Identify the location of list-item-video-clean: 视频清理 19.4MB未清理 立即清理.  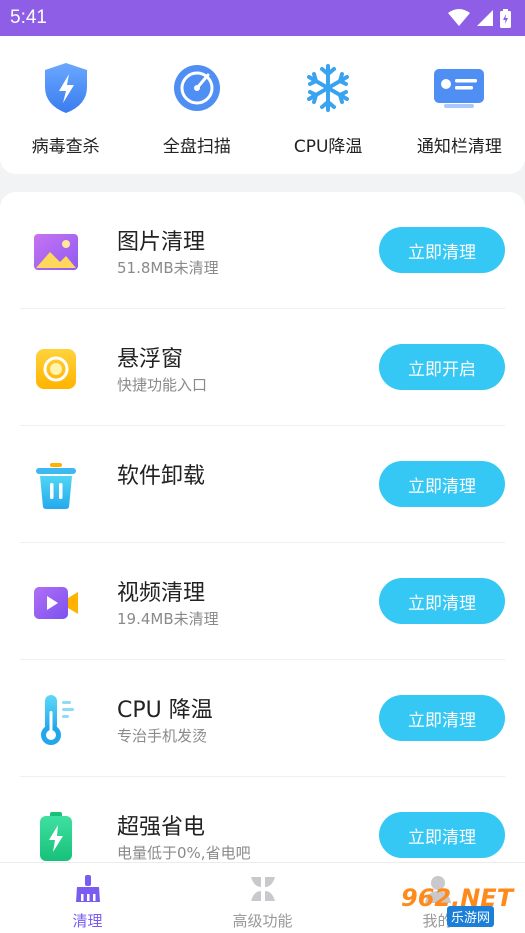
(262, 601).